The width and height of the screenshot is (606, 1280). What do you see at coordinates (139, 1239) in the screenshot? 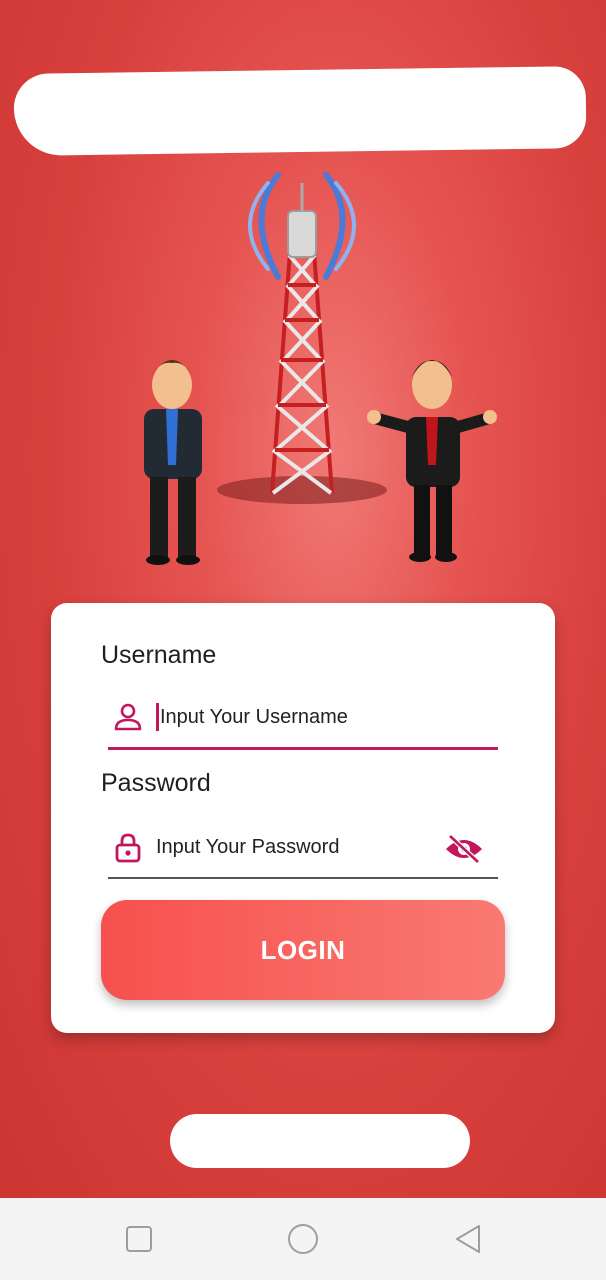
I see `square-icon` at bounding box center [139, 1239].